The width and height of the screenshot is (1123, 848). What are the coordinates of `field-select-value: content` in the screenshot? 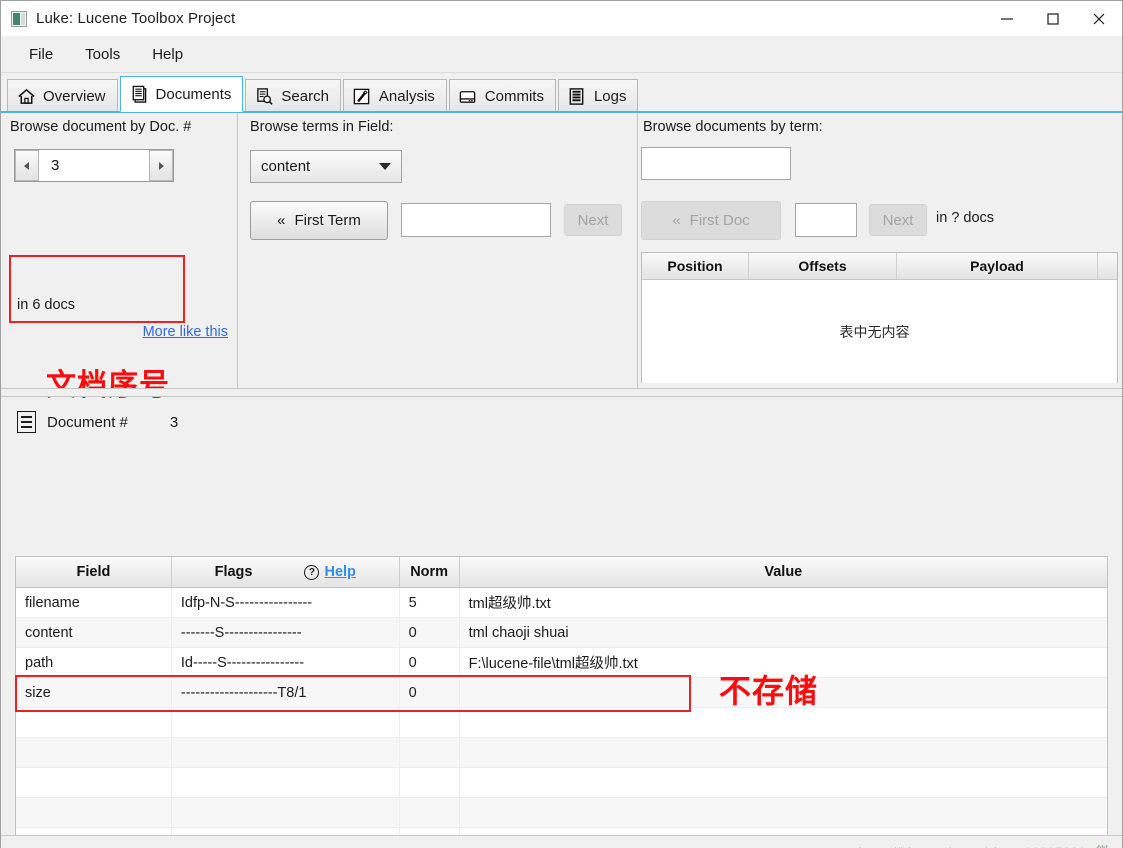 It's located at (286, 166).